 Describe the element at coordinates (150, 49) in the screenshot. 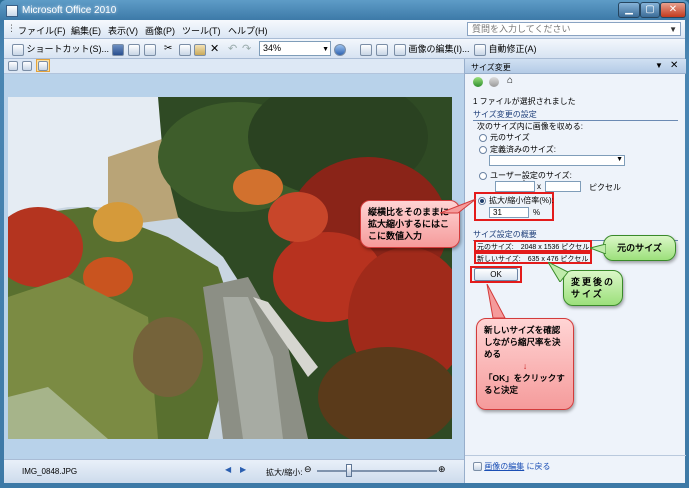

I see `mail-button` at that location.